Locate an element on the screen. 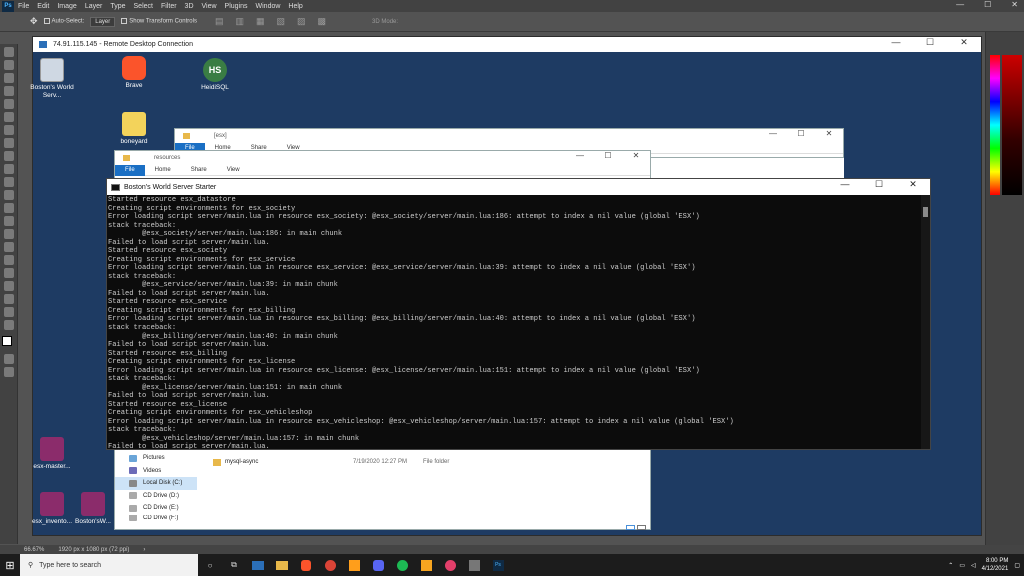  lasso-tool-icon is located at coordinates (9, 78).